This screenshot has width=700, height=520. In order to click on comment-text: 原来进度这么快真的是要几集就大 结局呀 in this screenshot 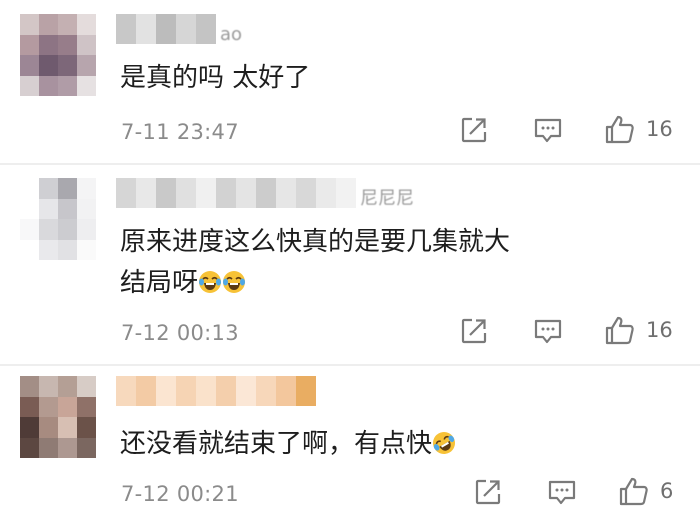, I will do `click(315, 263)`.